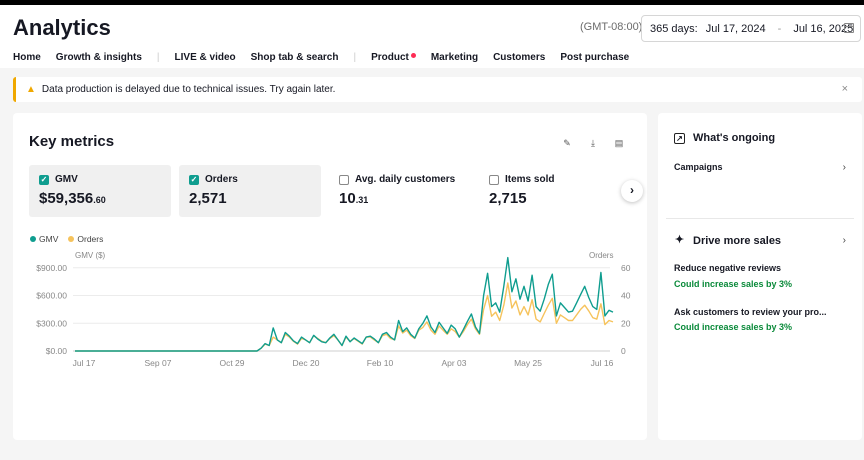 The width and height of the screenshot is (864, 460). Describe the element at coordinates (679, 138) in the screenshot. I see `trend-icon: ↗` at that location.